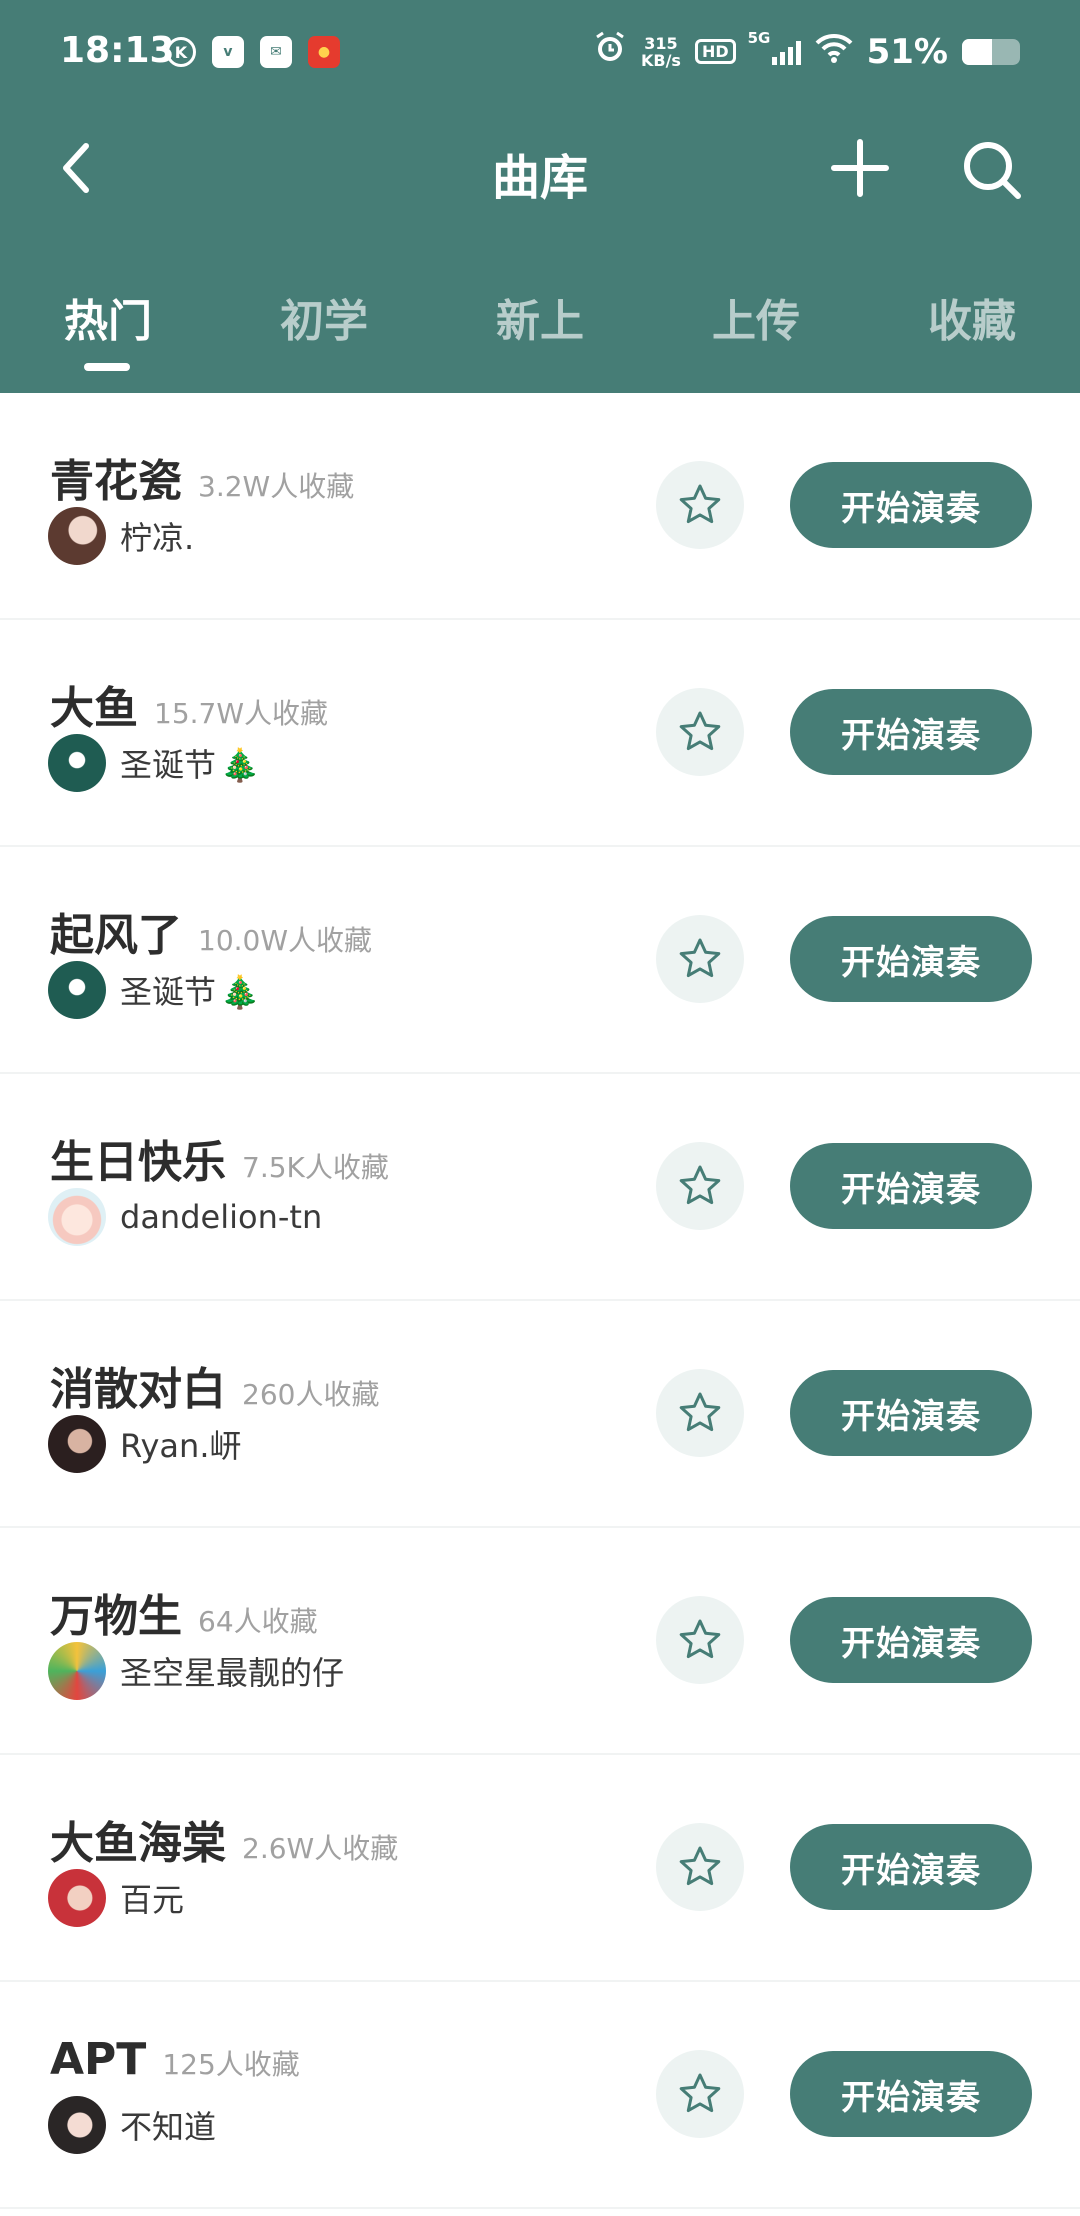 This screenshot has height=2216, width=1080. What do you see at coordinates (540, 506) in the screenshot?
I see `song-row: 青花瓷 3.2W人收藏 柠凉. 开始演奏` at bounding box center [540, 506].